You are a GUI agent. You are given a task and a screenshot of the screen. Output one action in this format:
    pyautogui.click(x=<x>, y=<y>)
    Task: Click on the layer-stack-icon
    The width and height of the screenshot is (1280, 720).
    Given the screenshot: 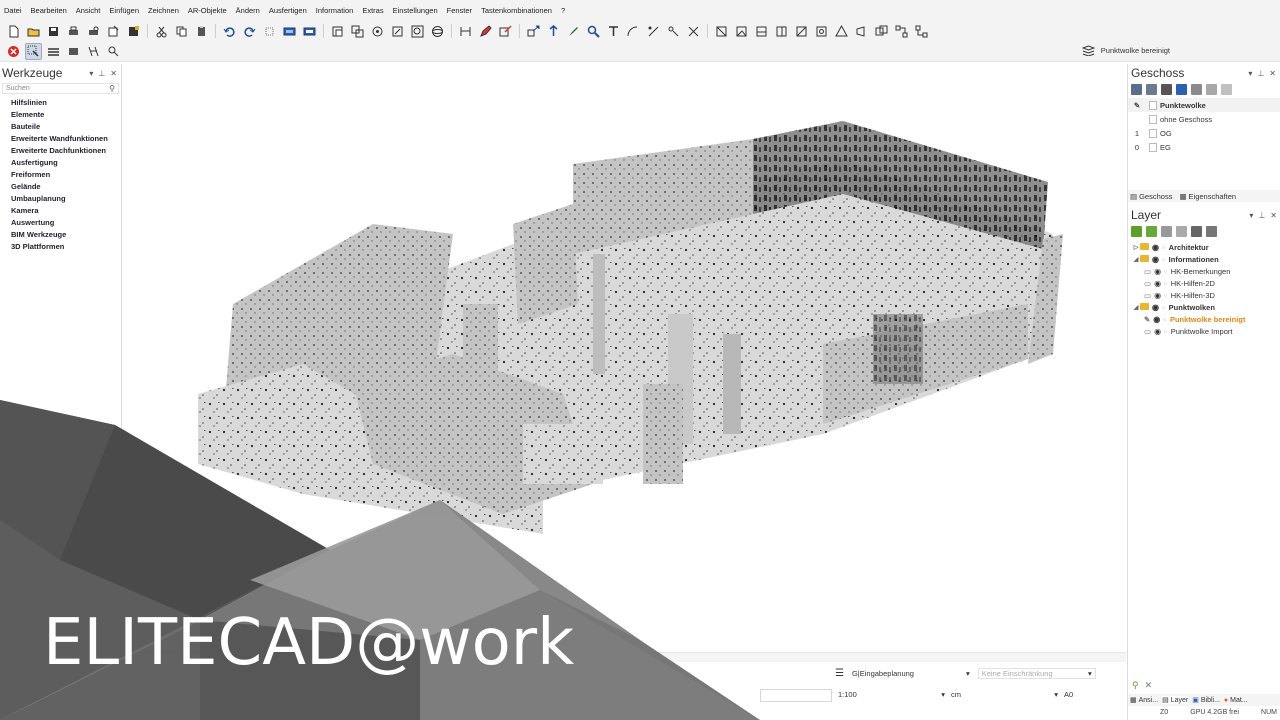 What is the action you would take?
    pyautogui.click(x=1196, y=231)
    